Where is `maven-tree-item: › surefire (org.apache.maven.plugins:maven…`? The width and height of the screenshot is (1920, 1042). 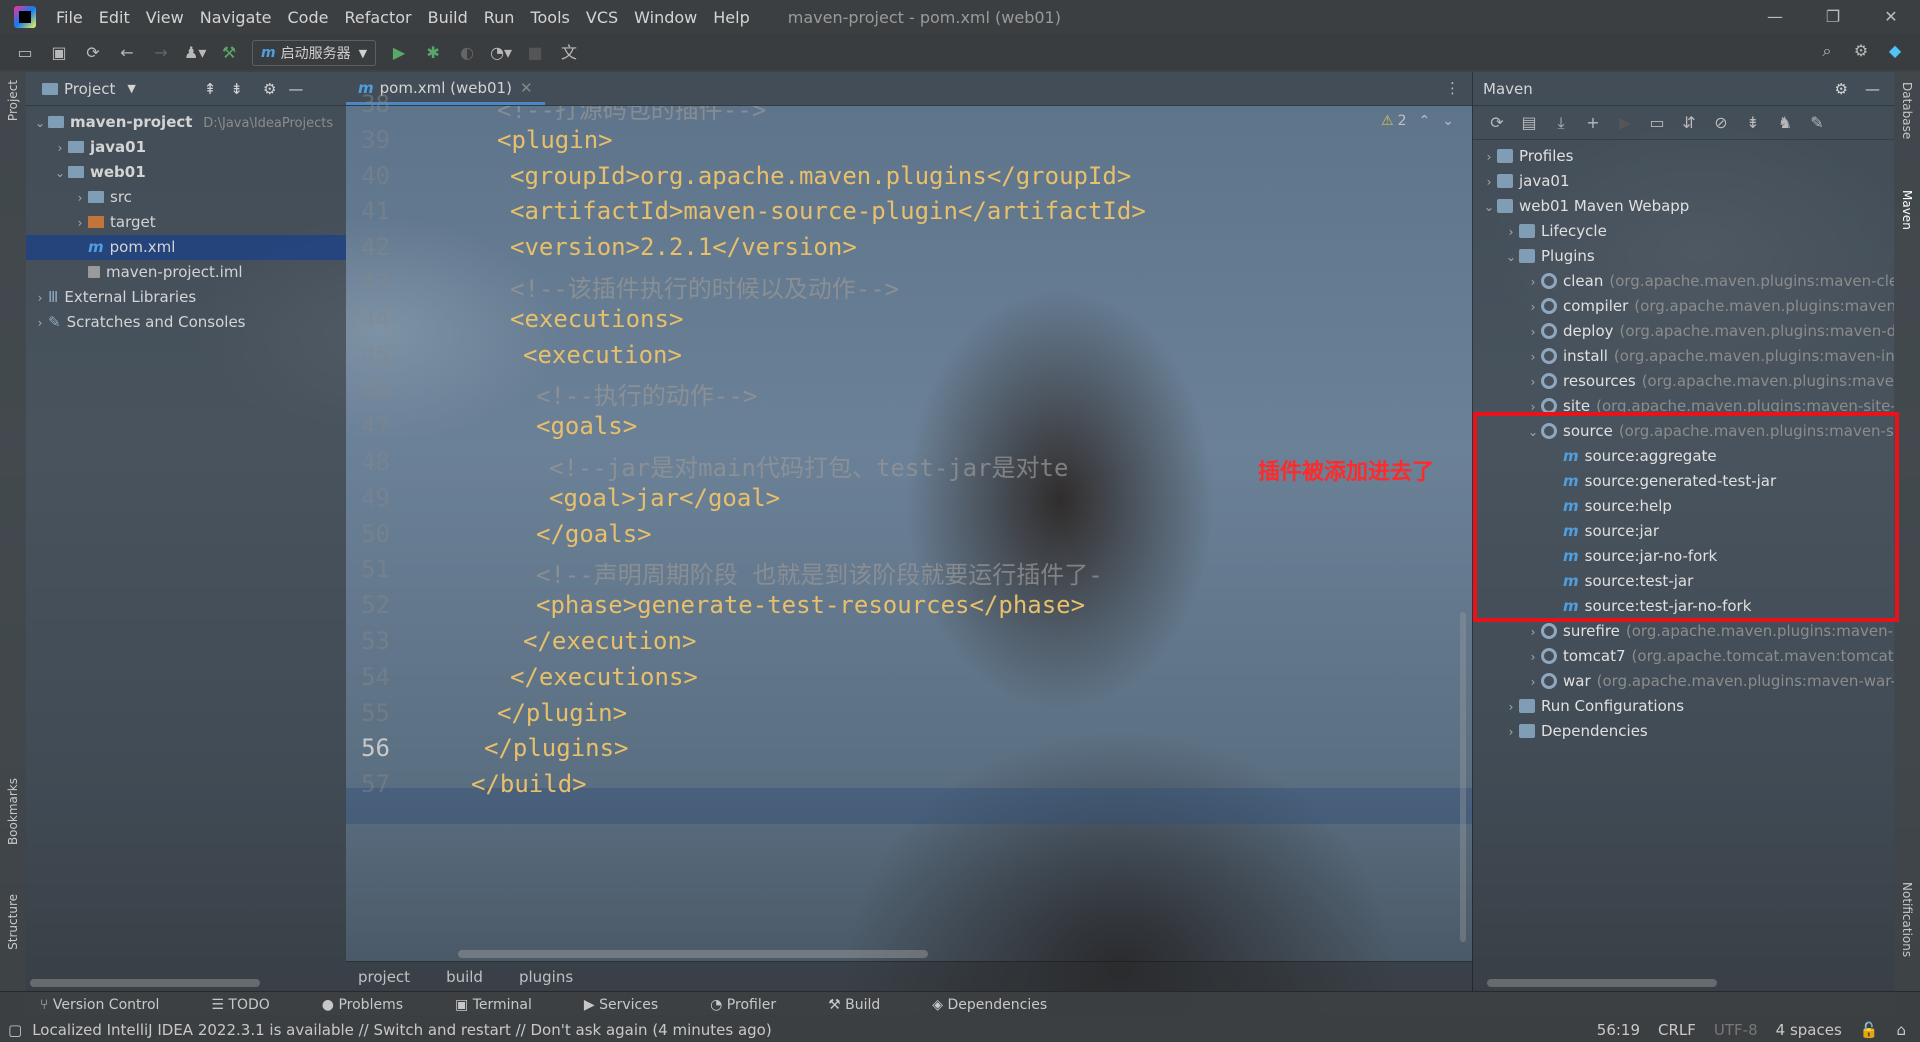
maven-tree-item: › surefire (org.apache.maven.plugins:maven… is located at coordinates (1683, 631).